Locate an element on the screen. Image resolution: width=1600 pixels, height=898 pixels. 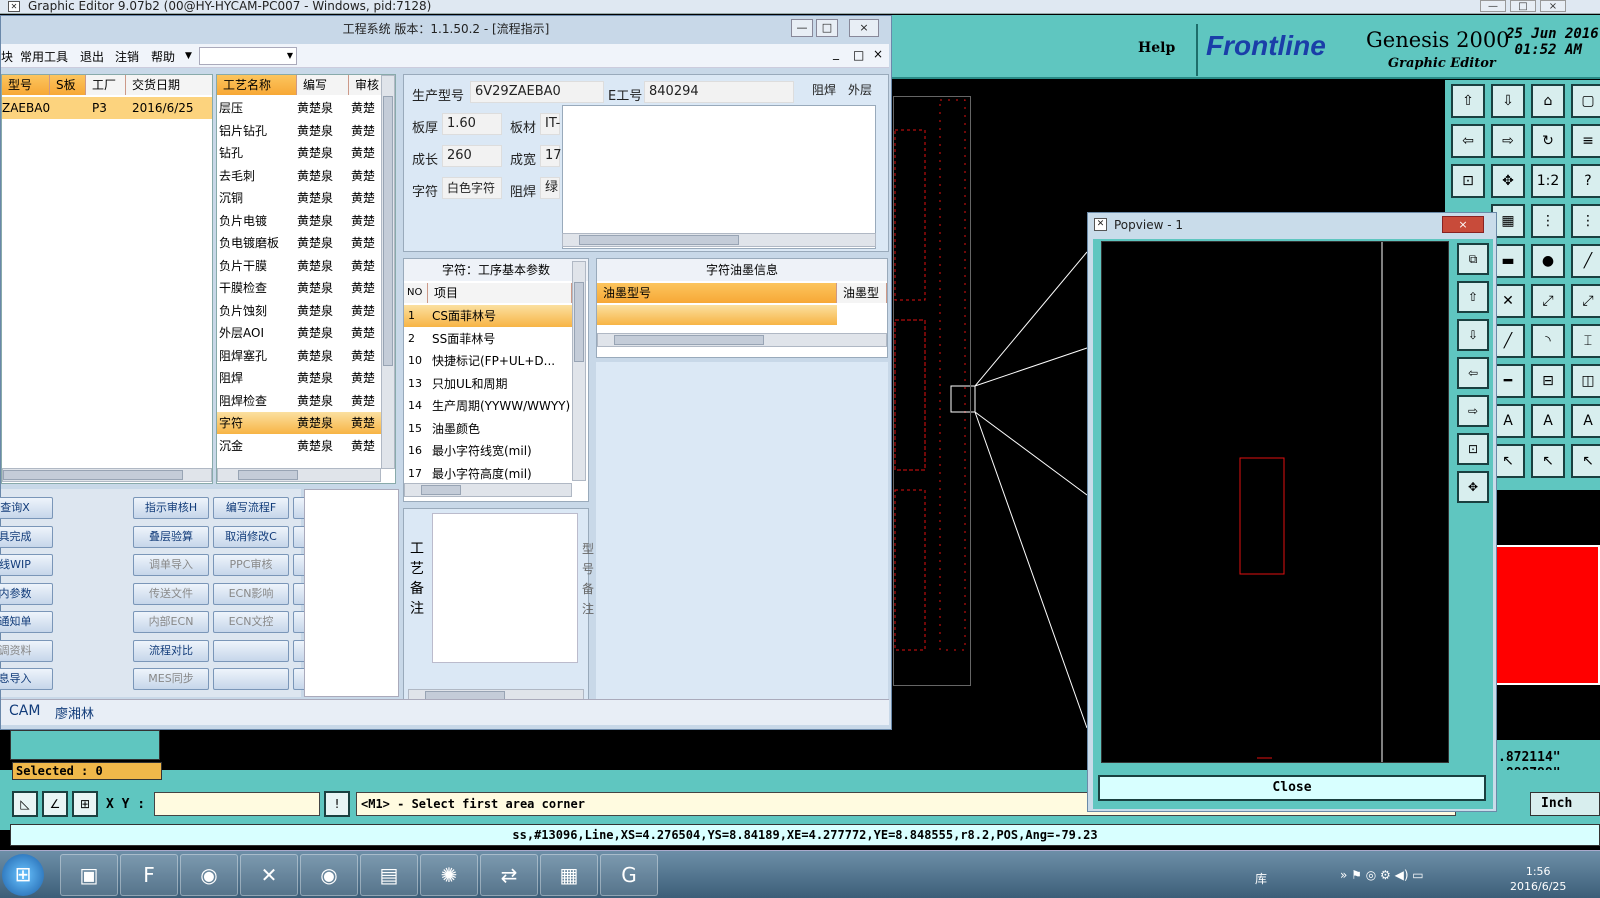
table-row: ZAEBA0 P3 2016/6/25 is located at coordinates (107, 108).